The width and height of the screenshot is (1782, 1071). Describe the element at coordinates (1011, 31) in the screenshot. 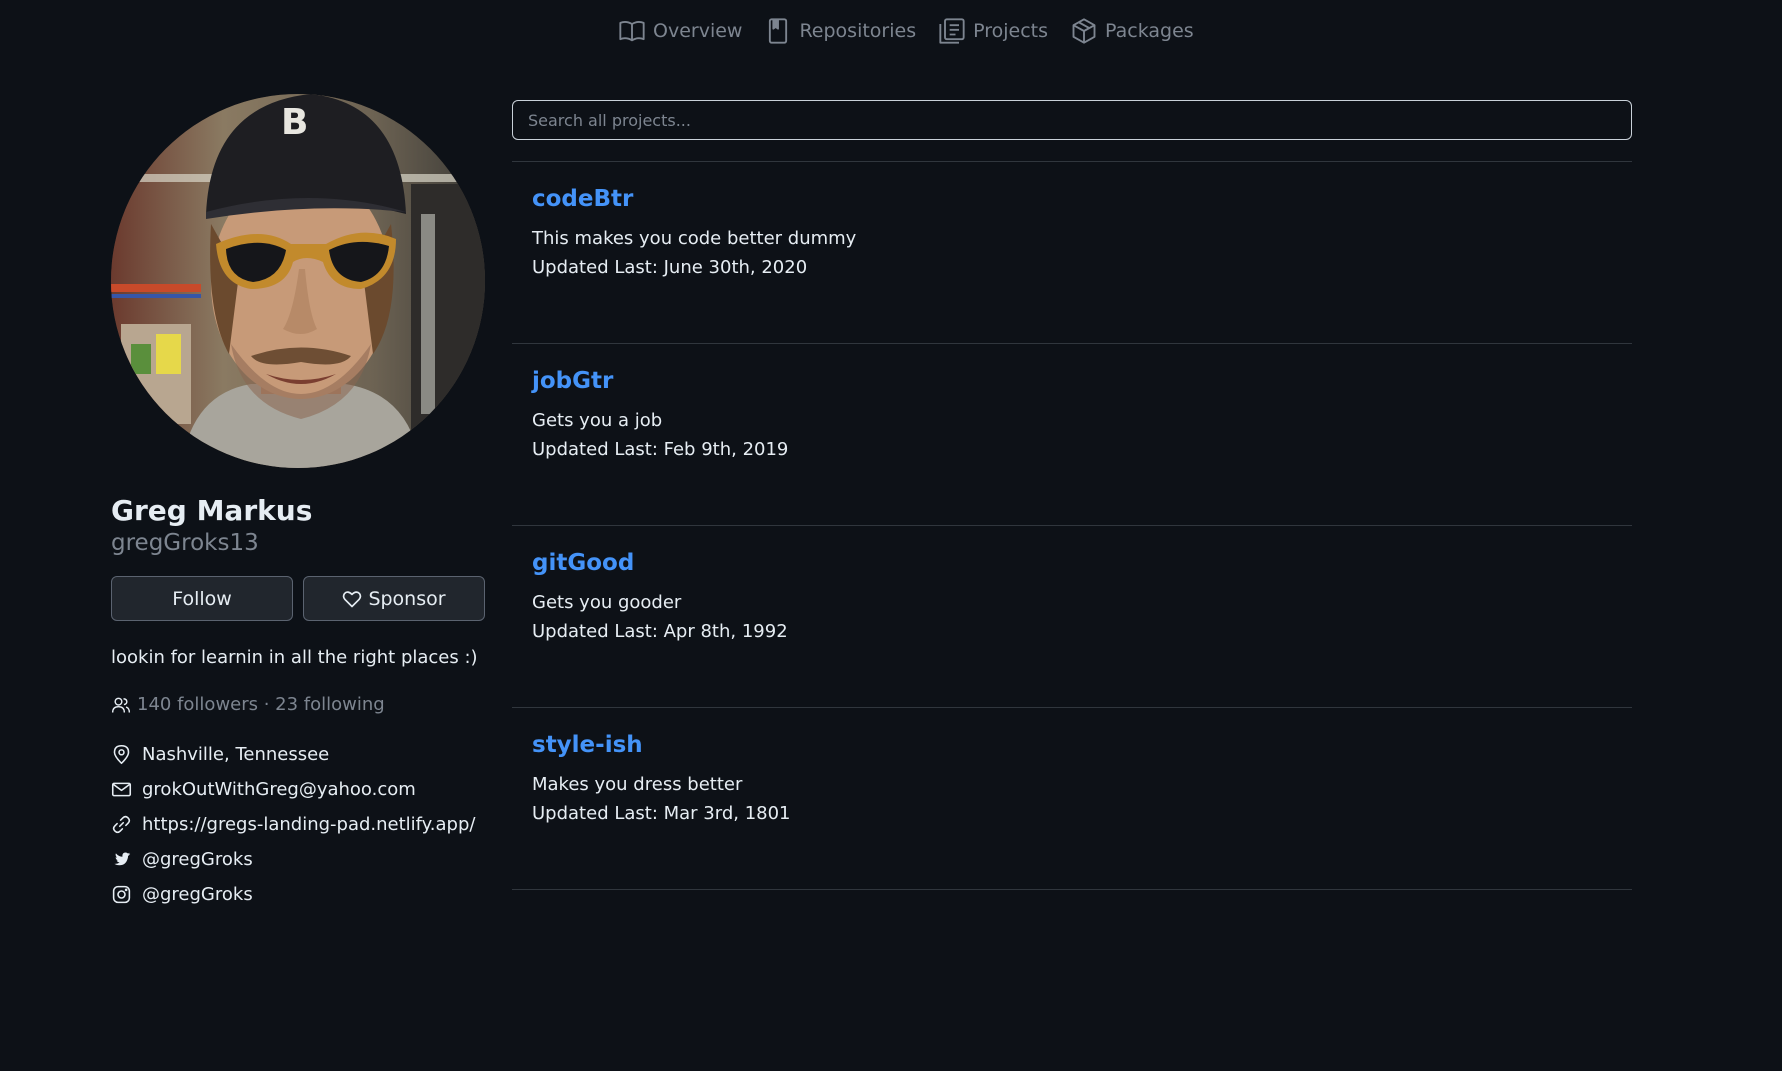

I see `tab-projects-label: Projects` at that location.